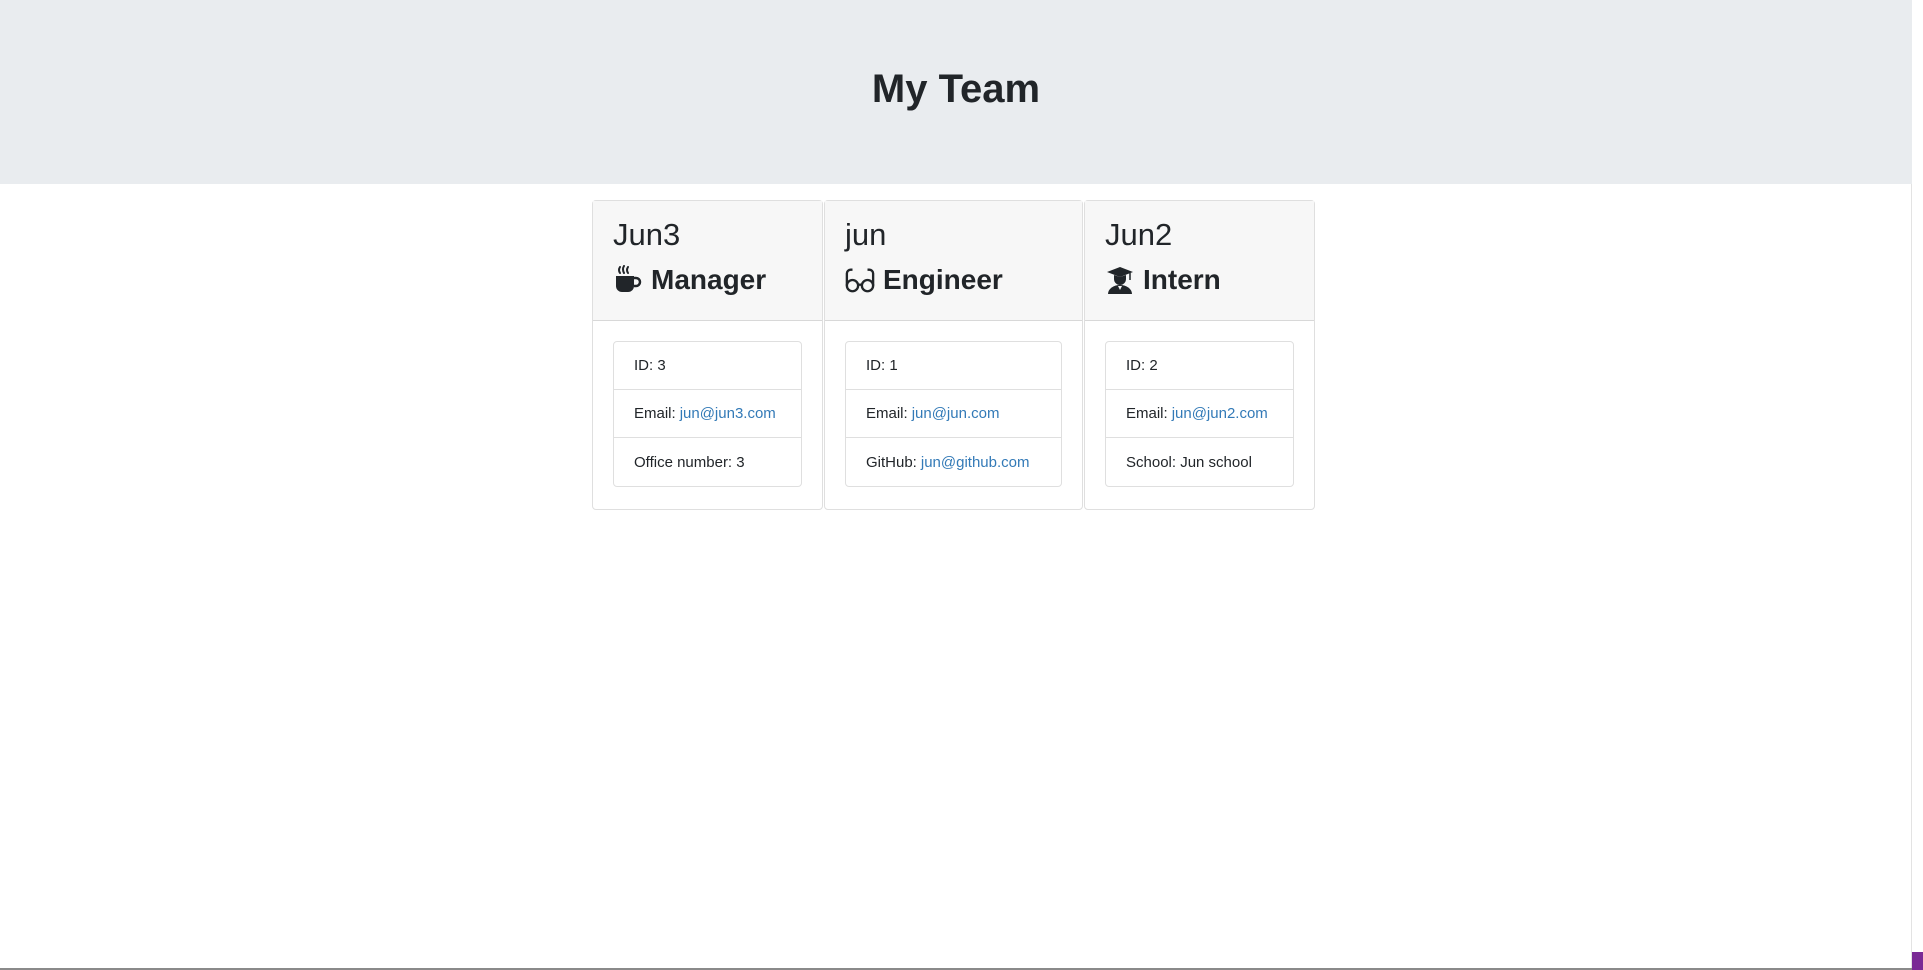  I want to click on scrollbar-track, so click(1917, 577).